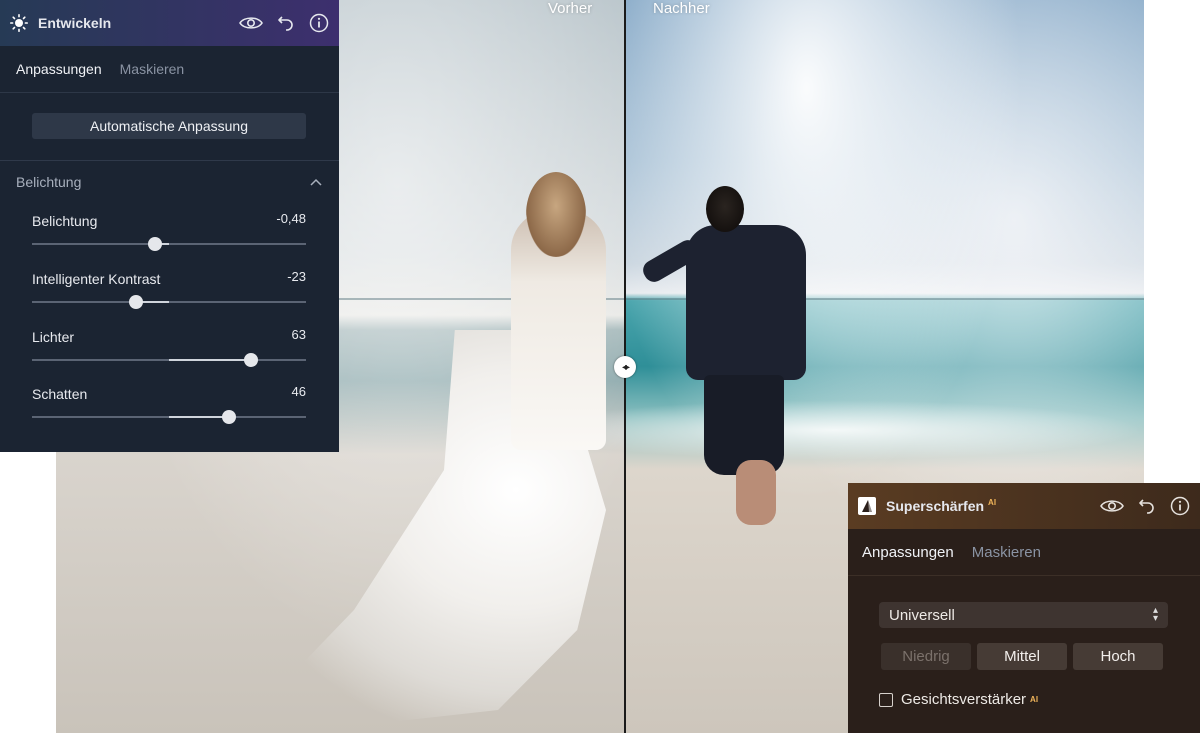 The height and width of the screenshot is (733, 1200). What do you see at coordinates (835, 430) in the screenshot?
I see `wave-foam` at bounding box center [835, 430].